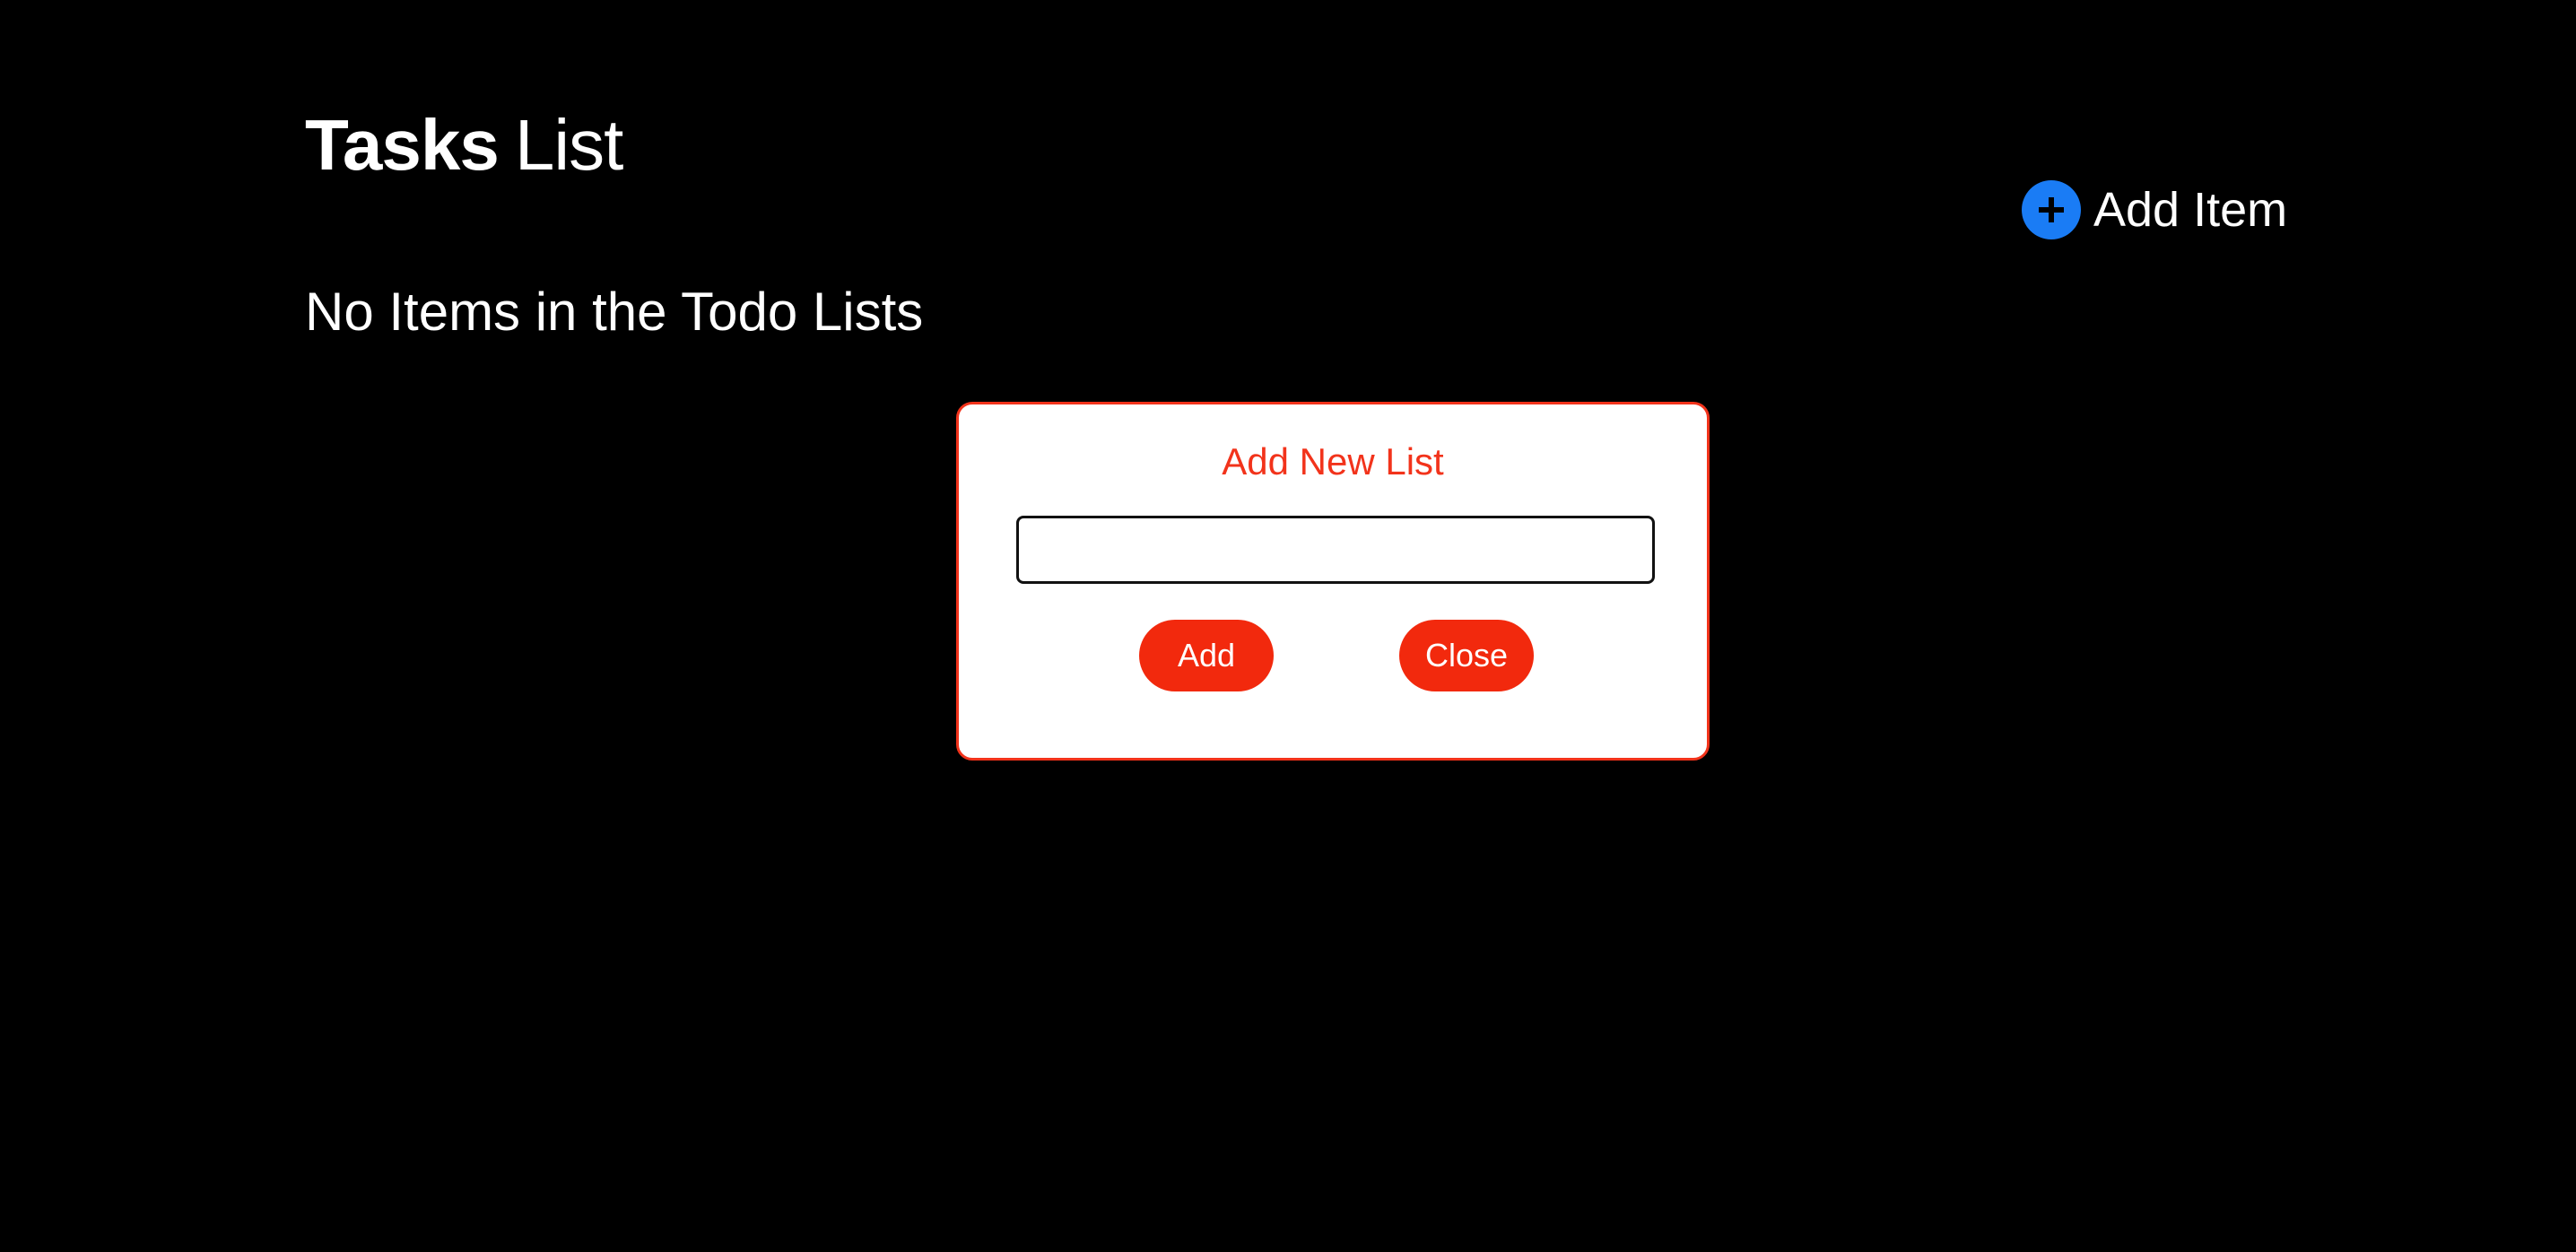 Image resolution: width=2576 pixels, height=1252 pixels. What do you see at coordinates (1466, 655) in the screenshot?
I see `close-button: Close` at bounding box center [1466, 655].